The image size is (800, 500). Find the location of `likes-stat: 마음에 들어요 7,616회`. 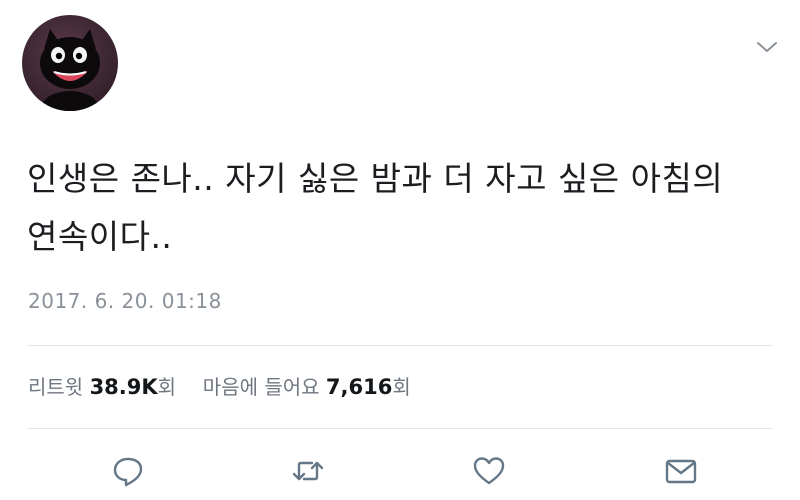

likes-stat: 마음에 들어요 7,616회 is located at coordinates (307, 387).